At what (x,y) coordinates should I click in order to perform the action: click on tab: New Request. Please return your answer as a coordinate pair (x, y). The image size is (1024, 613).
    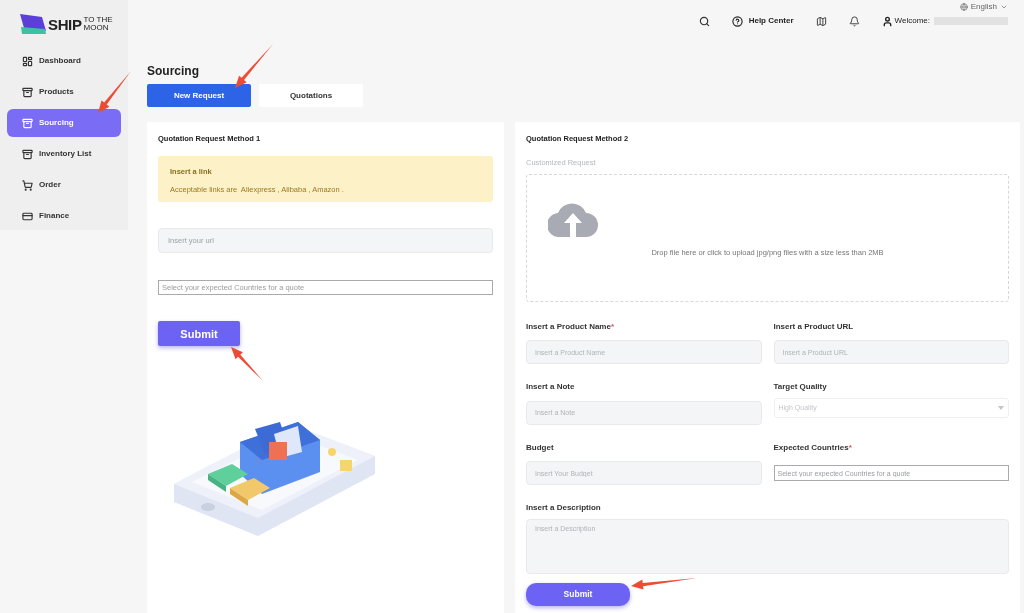
    Looking at the image, I should click on (199, 95).